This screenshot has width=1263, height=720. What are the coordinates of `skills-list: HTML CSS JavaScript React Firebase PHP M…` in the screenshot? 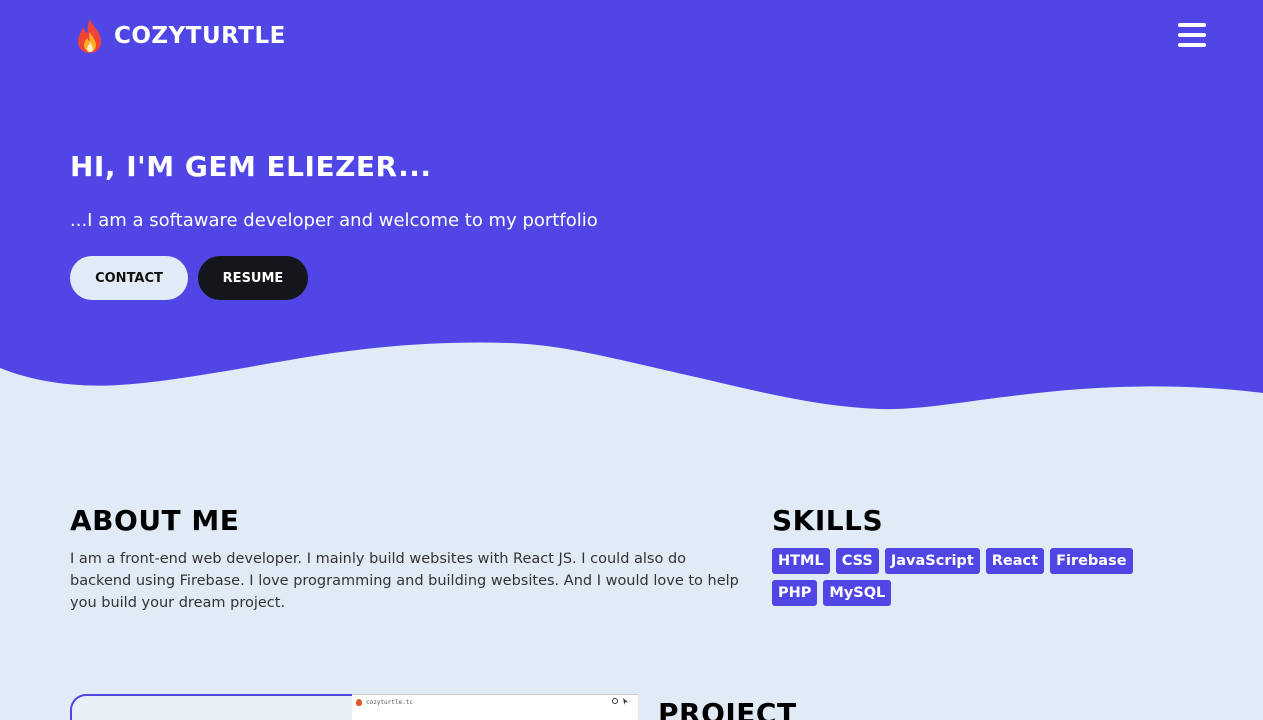 It's located at (972, 577).